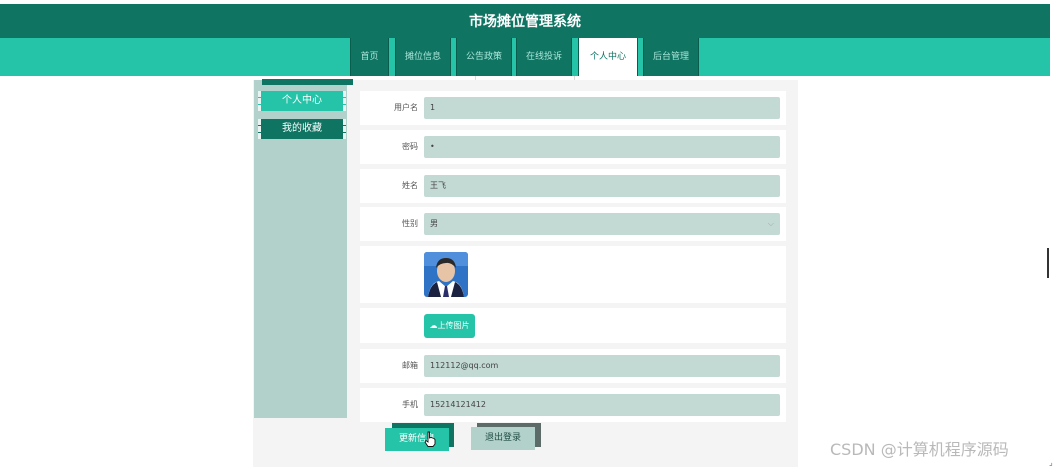 The image size is (1056, 467). What do you see at coordinates (602, 405) in the screenshot?
I see `phone-field: 15214121412` at bounding box center [602, 405].